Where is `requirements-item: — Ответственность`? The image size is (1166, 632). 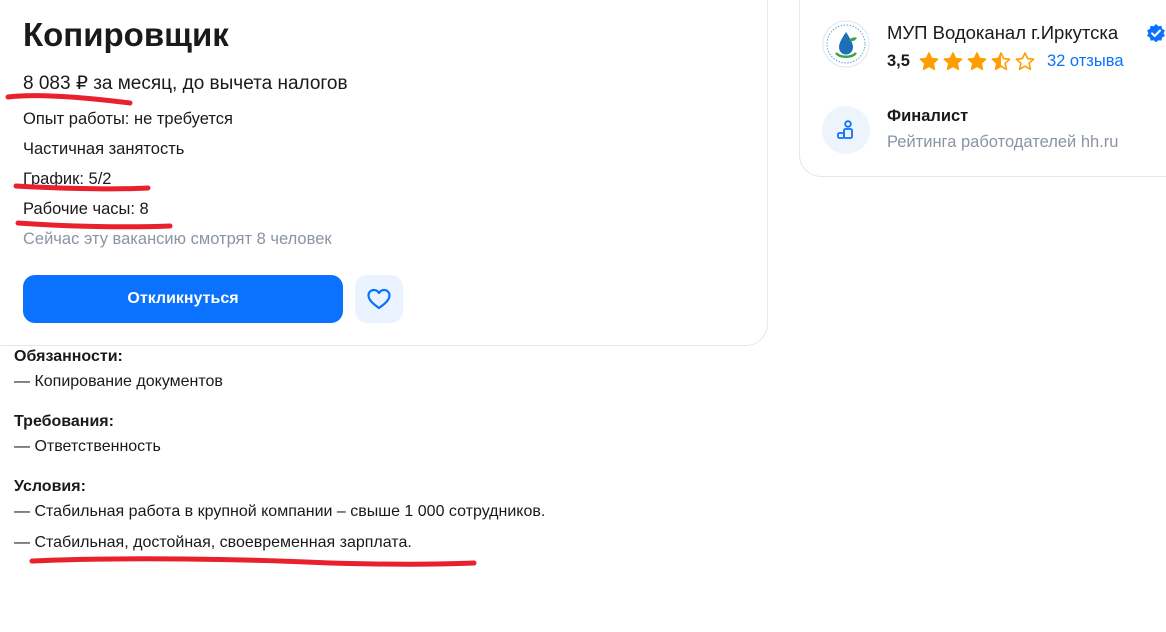 requirements-item: — Ответственность is located at coordinates (87, 446).